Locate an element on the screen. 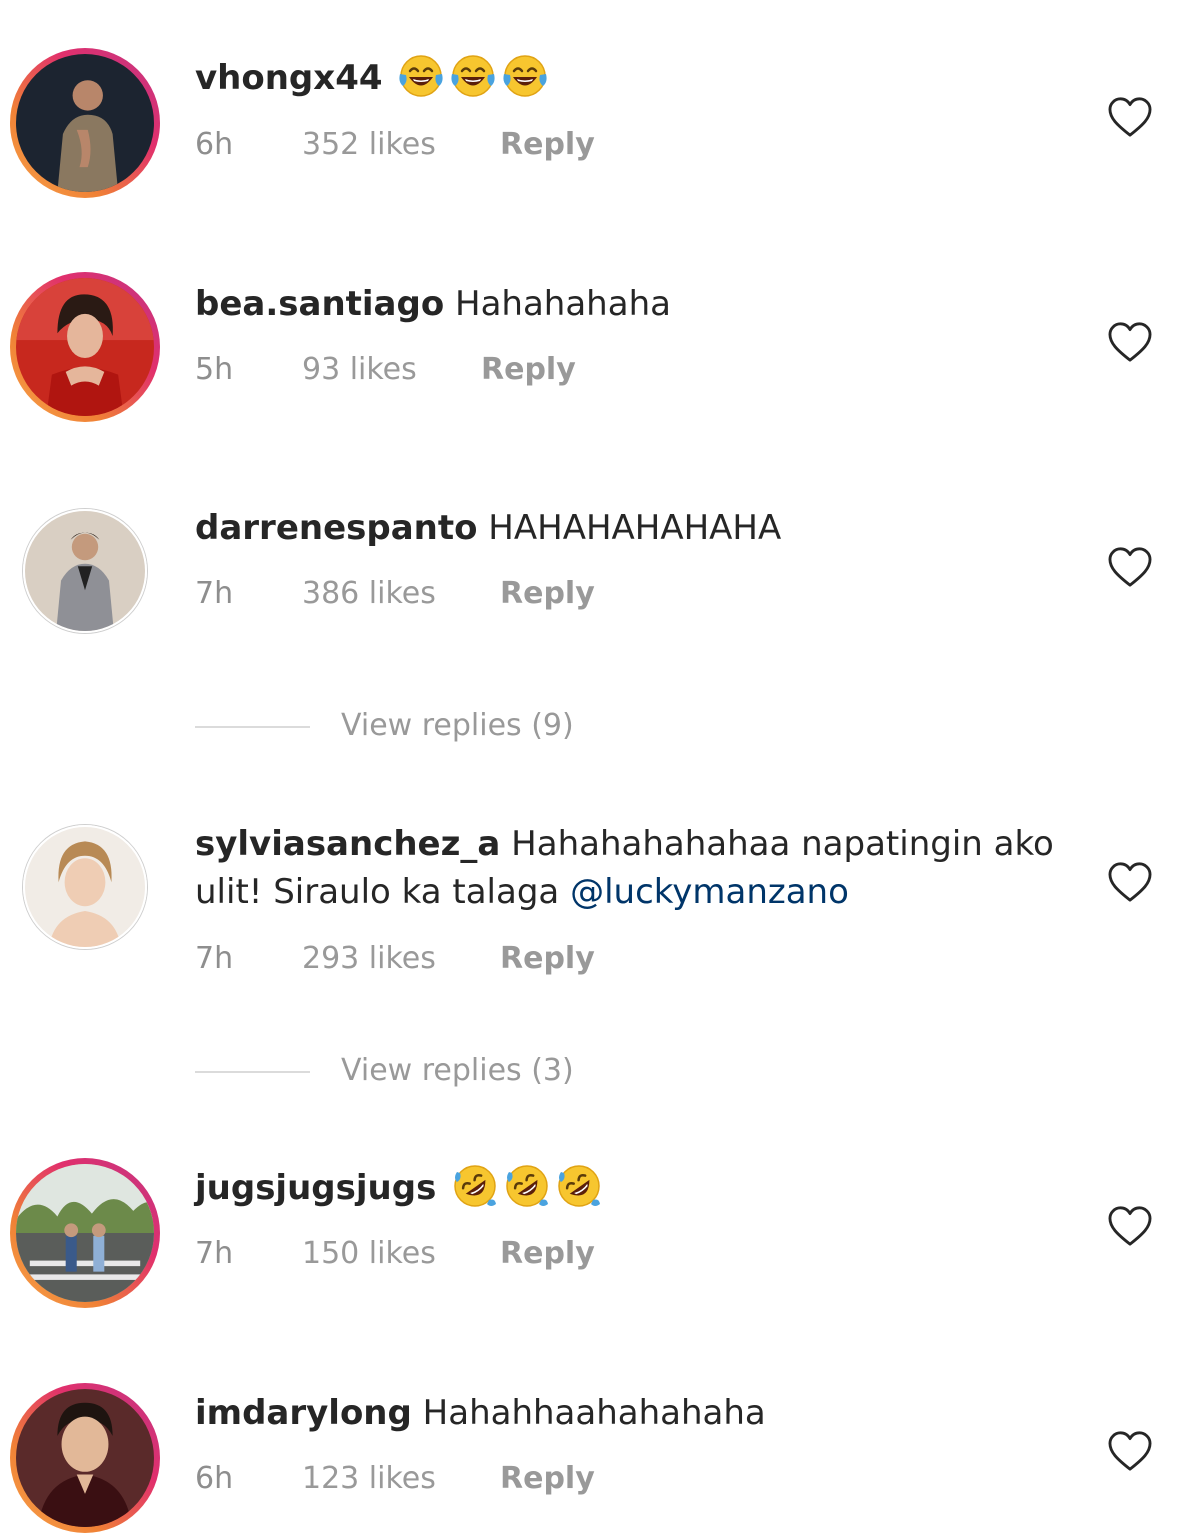 This screenshot has height=1539, width=1200. likes-count: 352 likes is located at coordinates (369, 145).